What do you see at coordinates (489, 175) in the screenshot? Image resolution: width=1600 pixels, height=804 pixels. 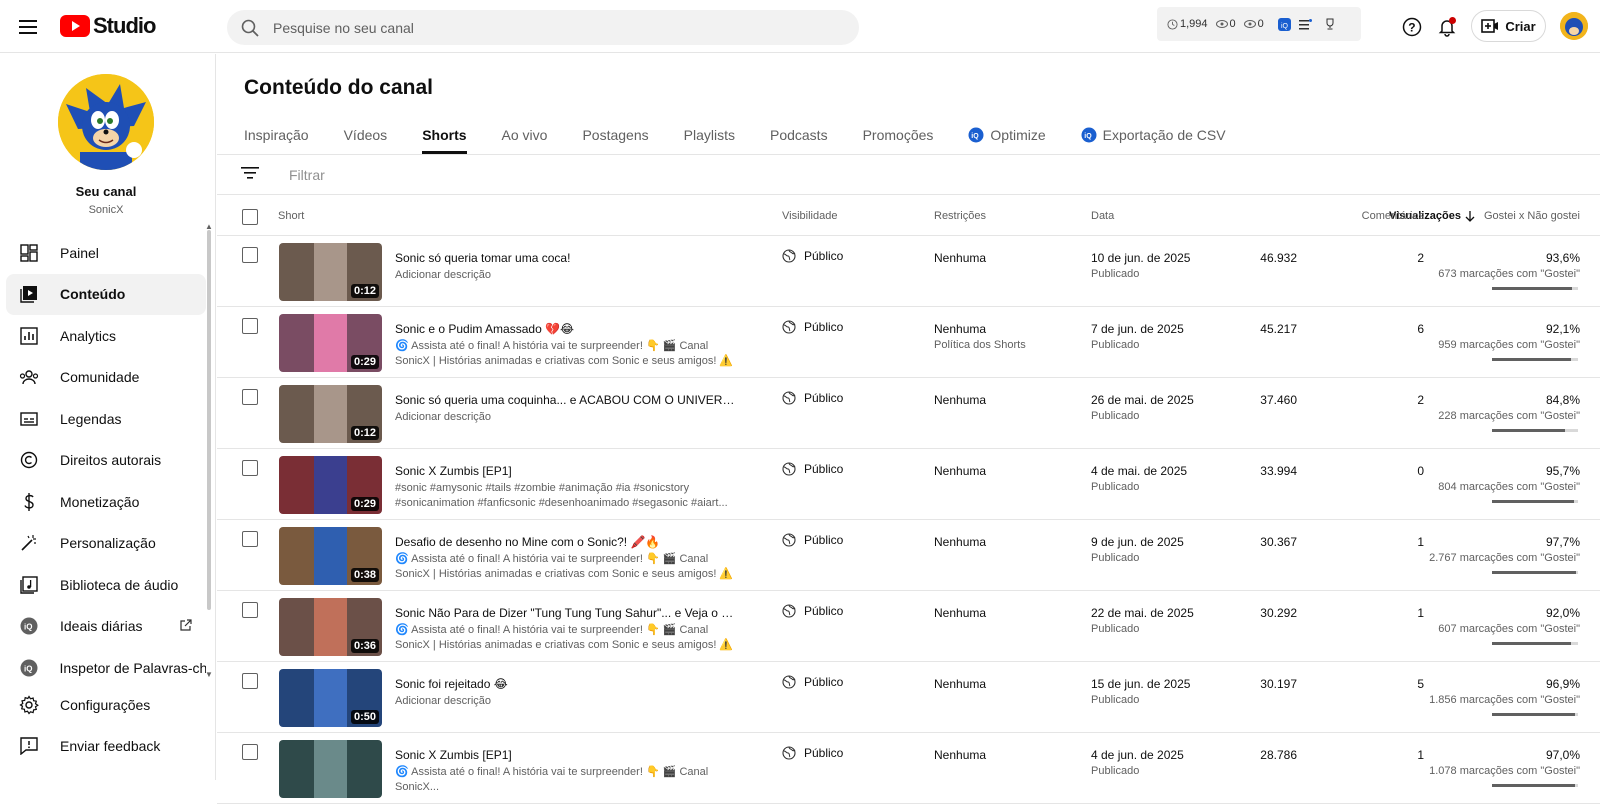 I see `filter-input` at bounding box center [489, 175].